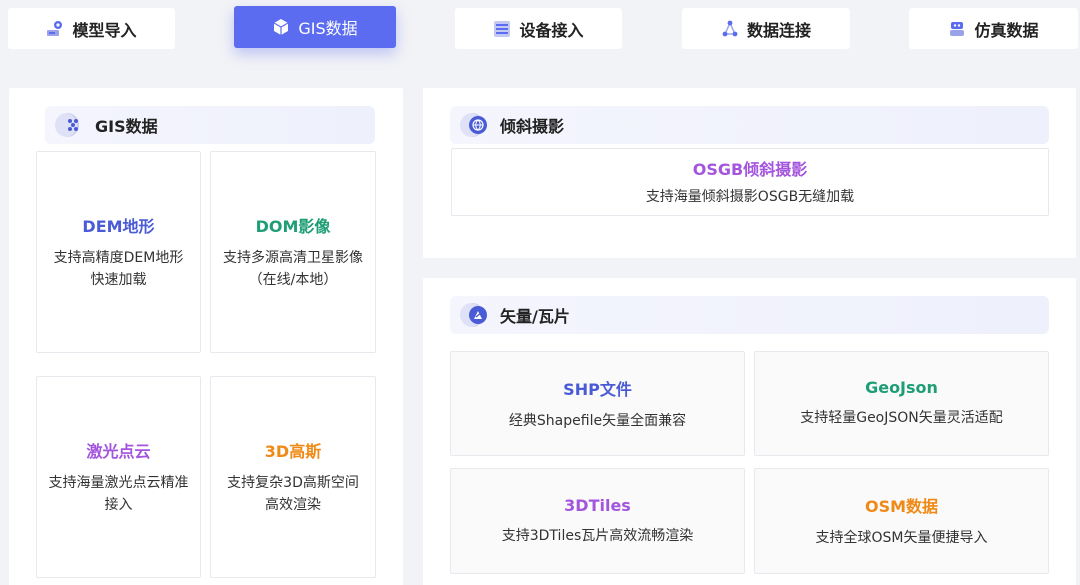  I want to click on gis-dots-icon, so click(70, 125).